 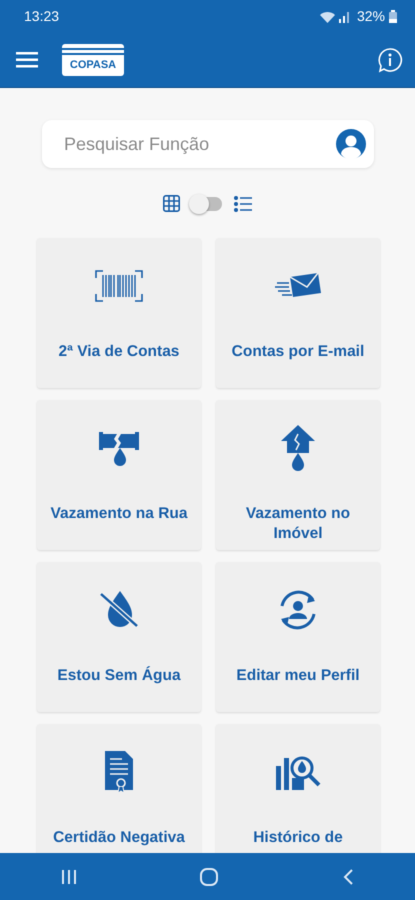 What do you see at coordinates (119, 286) in the screenshot?
I see `barcode-icon` at bounding box center [119, 286].